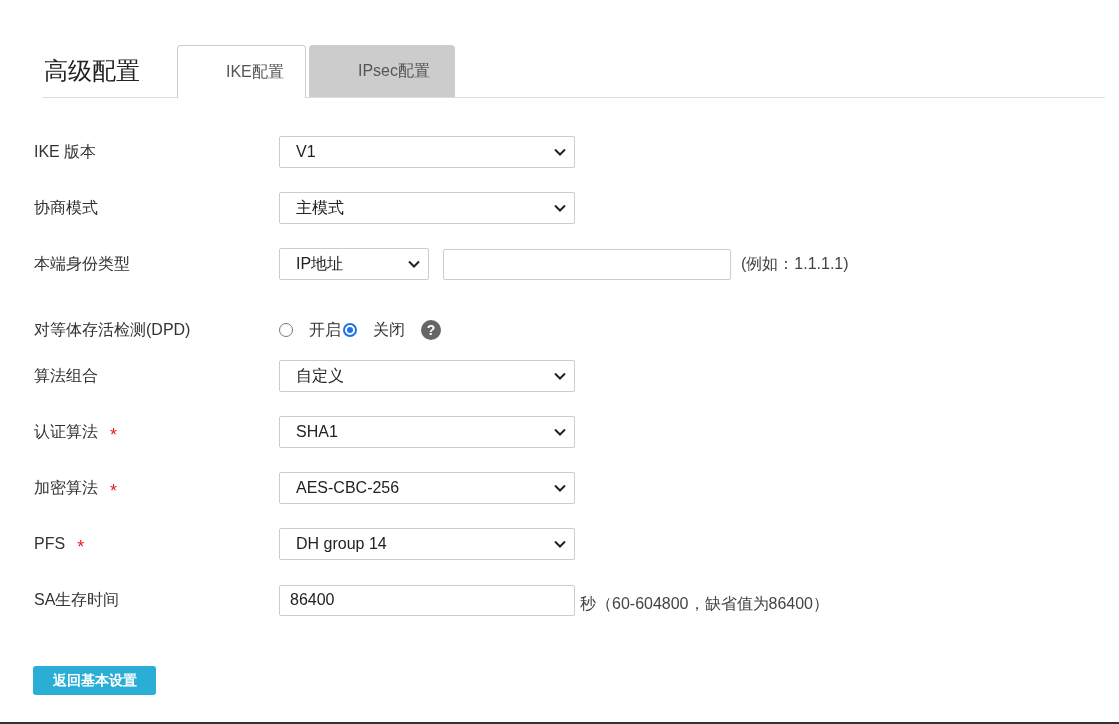 Image resolution: width=1119 pixels, height=724 pixels. Describe the element at coordinates (65, 151) in the screenshot. I see `field-label: IKE 版本` at that location.